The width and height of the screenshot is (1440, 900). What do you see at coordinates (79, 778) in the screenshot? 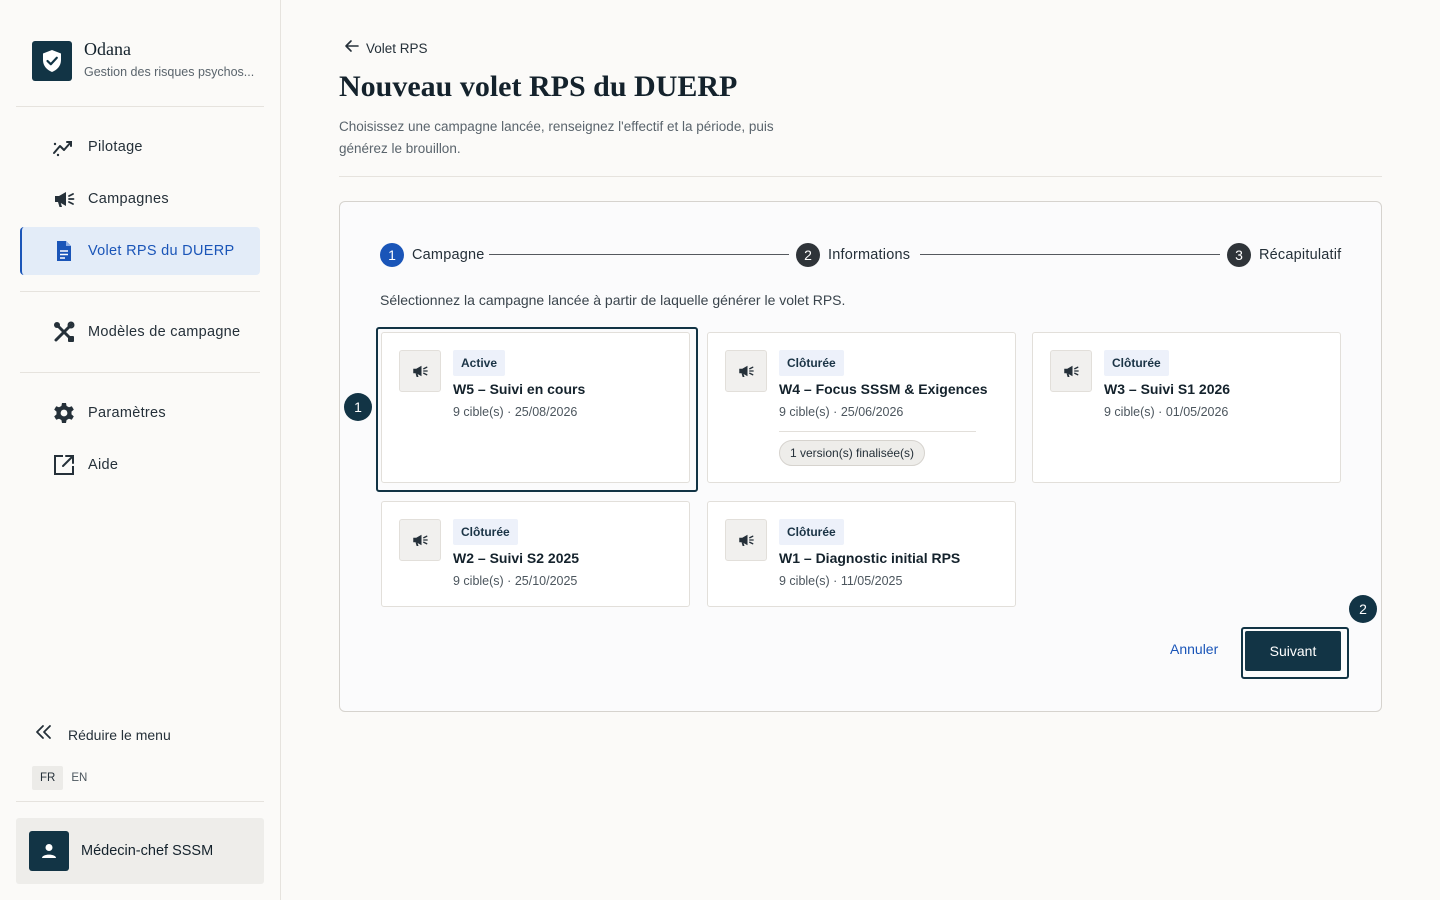
I see `lang-en-button: EN` at bounding box center [79, 778].